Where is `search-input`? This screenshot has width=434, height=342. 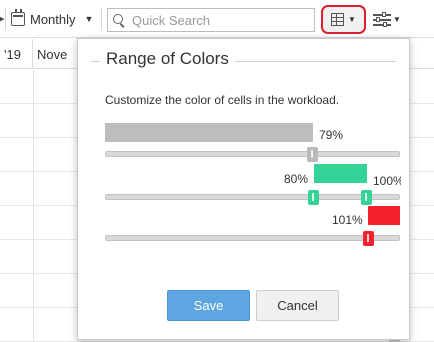 search-input is located at coordinates (217, 20).